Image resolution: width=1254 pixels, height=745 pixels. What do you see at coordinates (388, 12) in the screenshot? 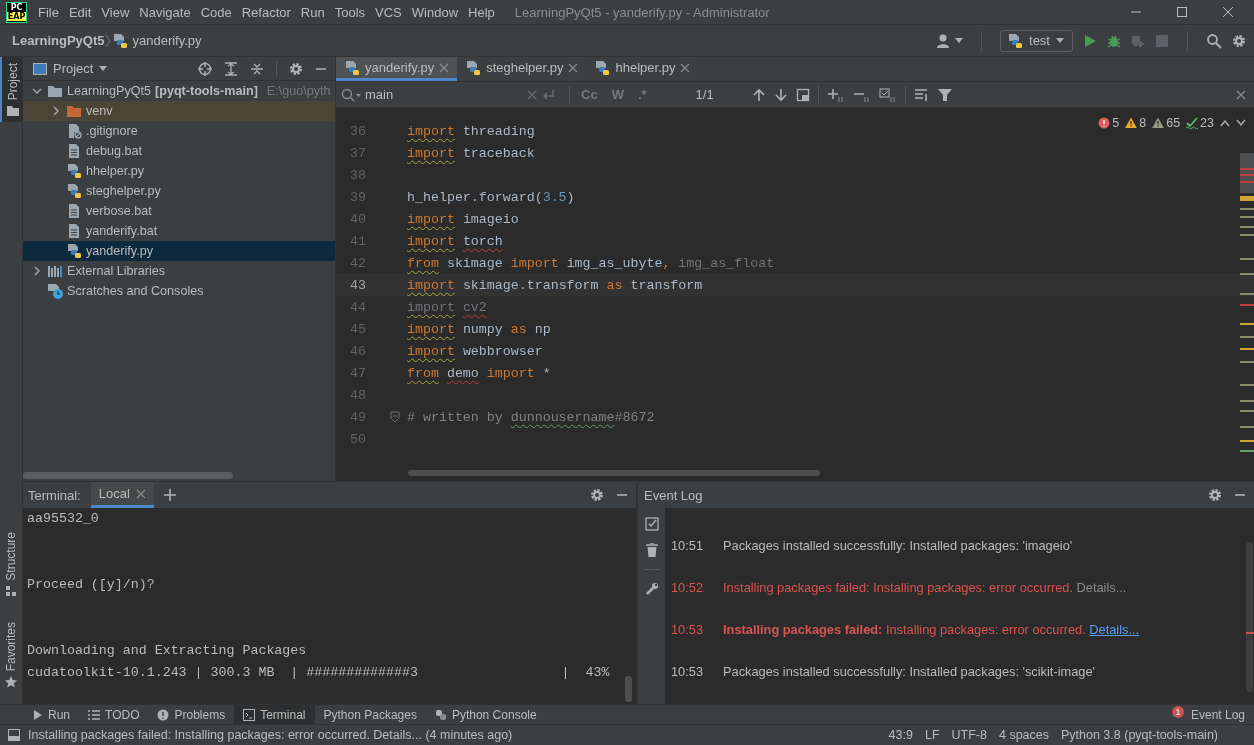
I see `menu-item: VCS` at bounding box center [388, 12].